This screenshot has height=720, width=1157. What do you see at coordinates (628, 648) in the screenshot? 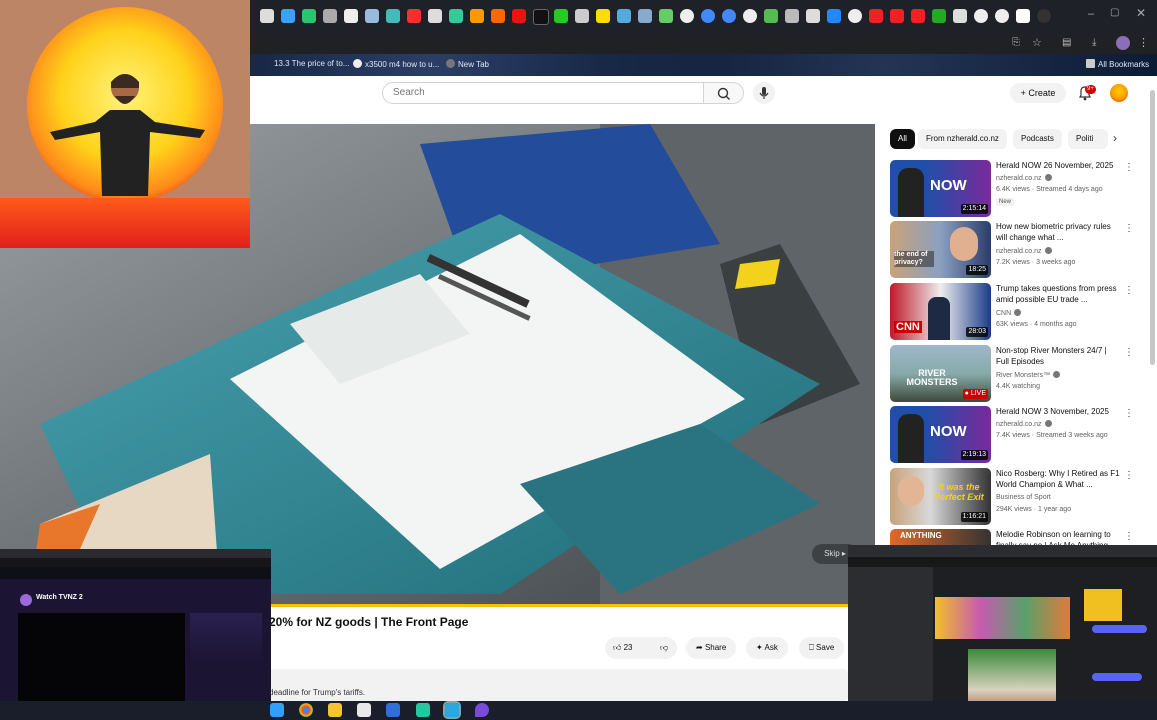
I see `like-button: 👍︎ 23` at bounding box center [628, 648].